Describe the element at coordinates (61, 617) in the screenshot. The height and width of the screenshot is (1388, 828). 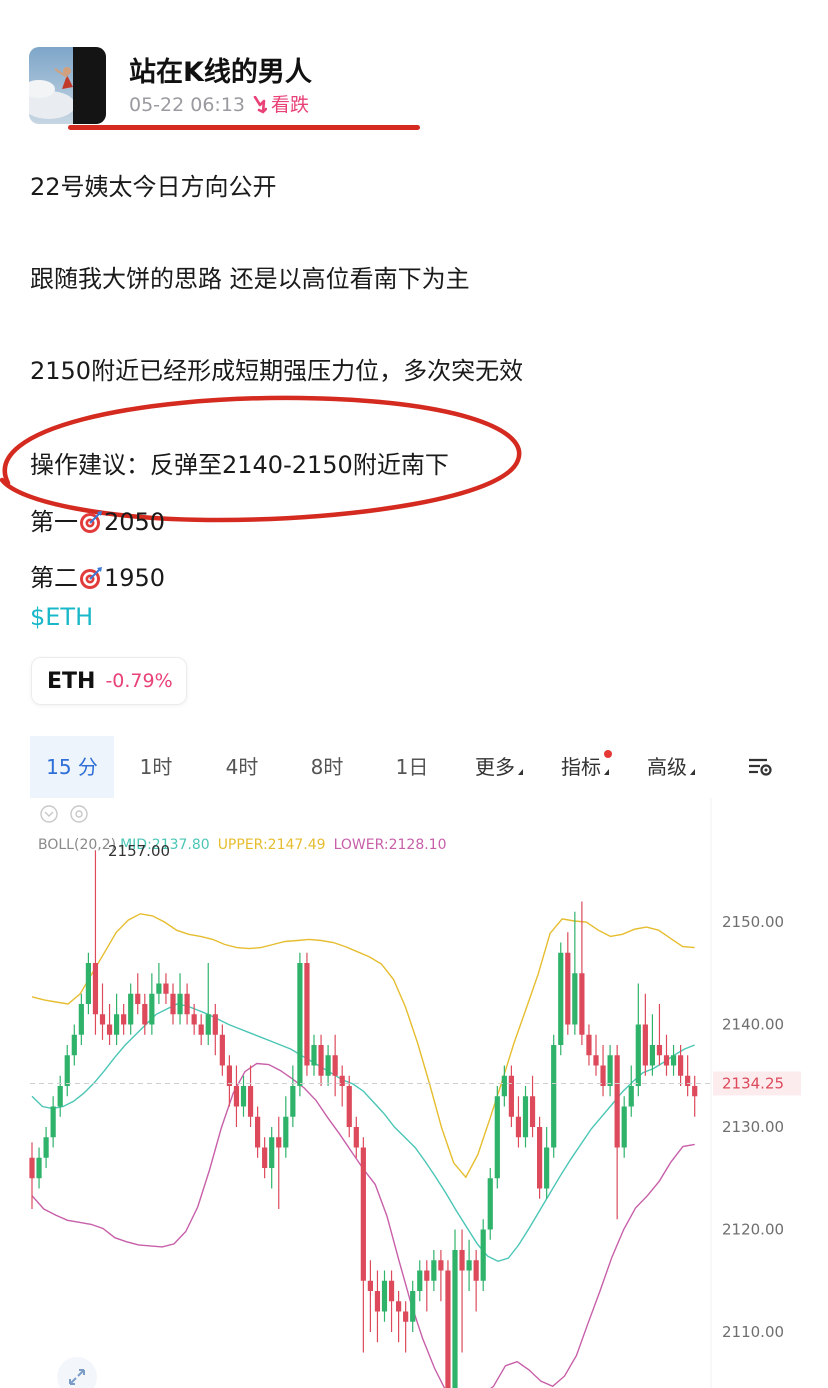
I see `eth-hashtag-link: $ETH` at that location.